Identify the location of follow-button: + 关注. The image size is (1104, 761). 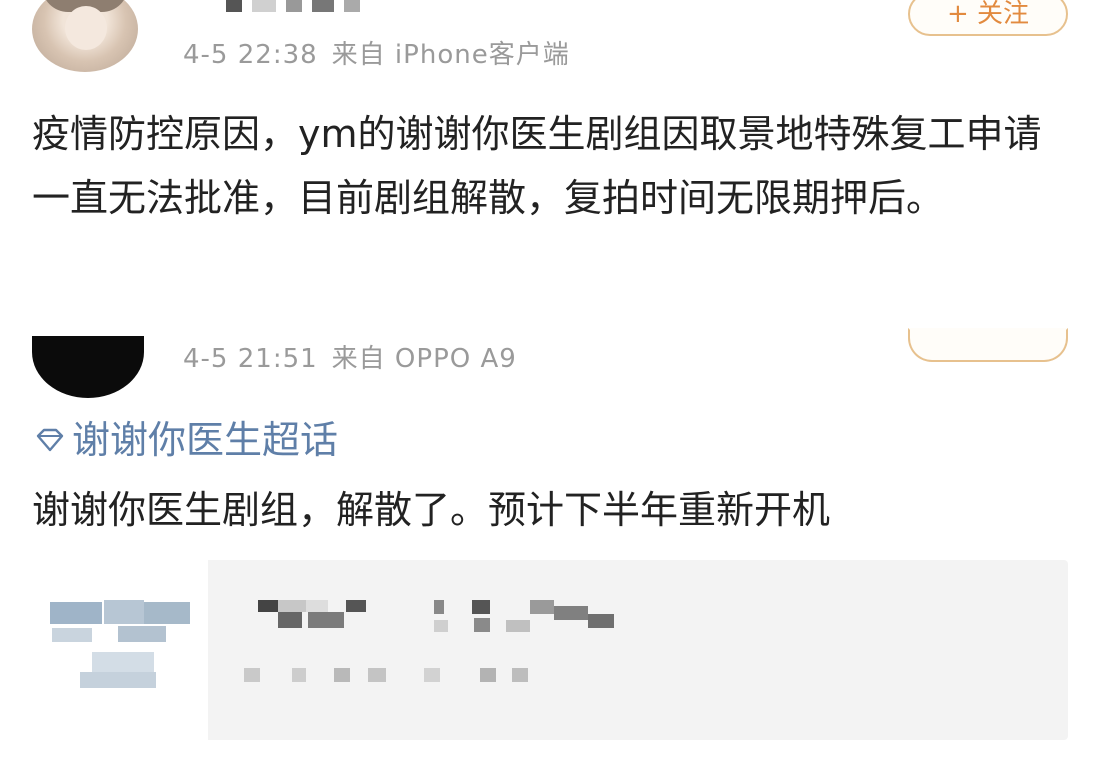
(988, 18).